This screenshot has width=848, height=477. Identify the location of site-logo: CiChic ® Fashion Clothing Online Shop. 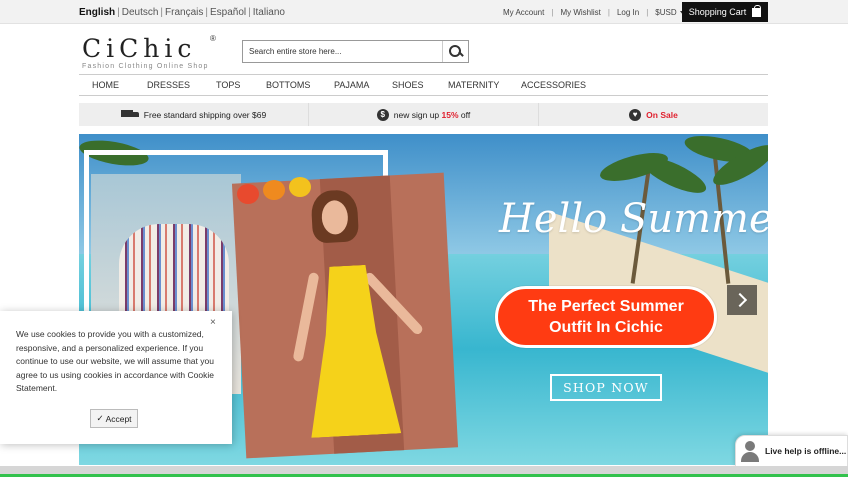
(150, 53).